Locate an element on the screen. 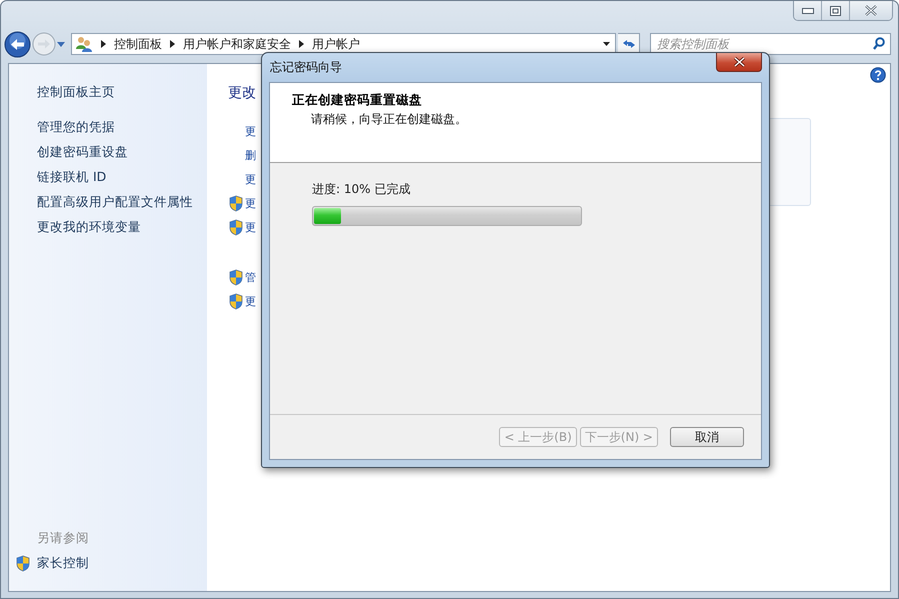 The height and width of the screenshot is (599, 899). maximize-button is located at coordinates (835, 10).